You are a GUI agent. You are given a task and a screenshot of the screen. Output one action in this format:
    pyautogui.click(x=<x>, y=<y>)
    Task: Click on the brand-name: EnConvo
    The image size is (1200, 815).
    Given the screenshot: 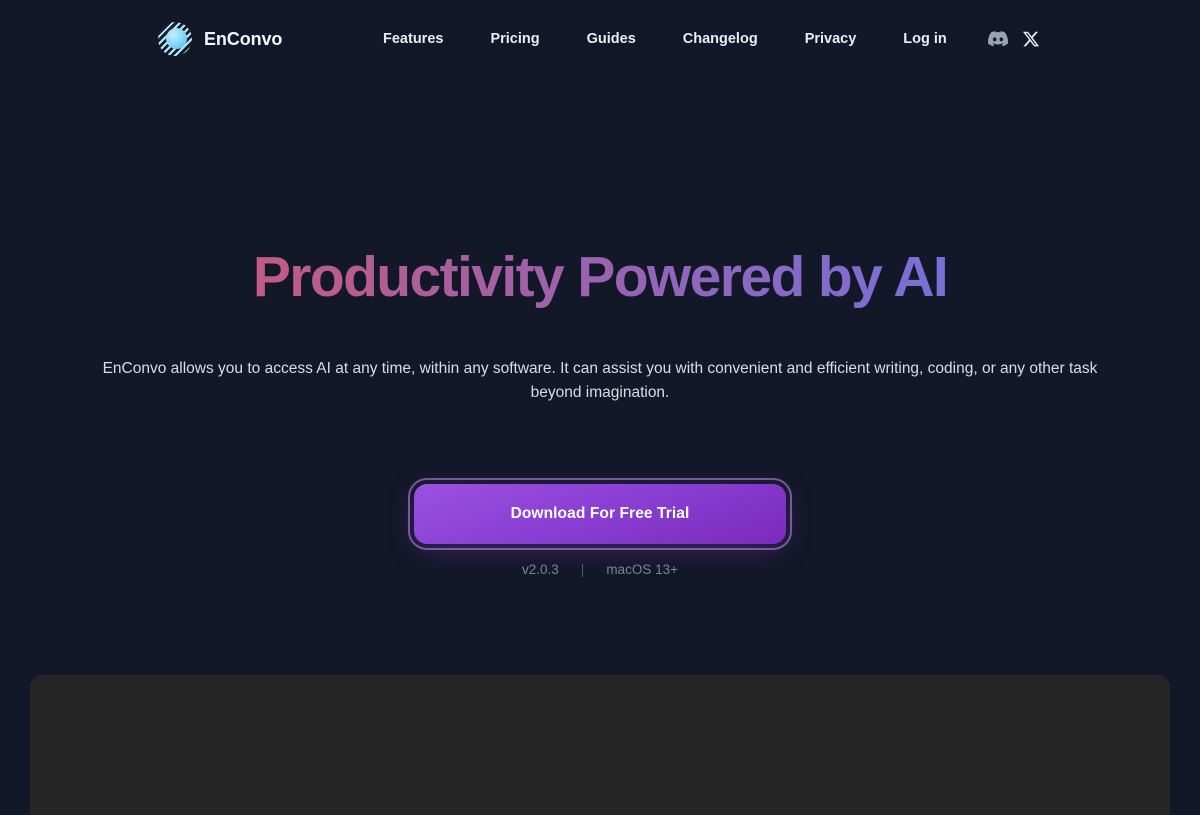 What is the action you would take?
    pyautogui.click(x=243, y=38)
    